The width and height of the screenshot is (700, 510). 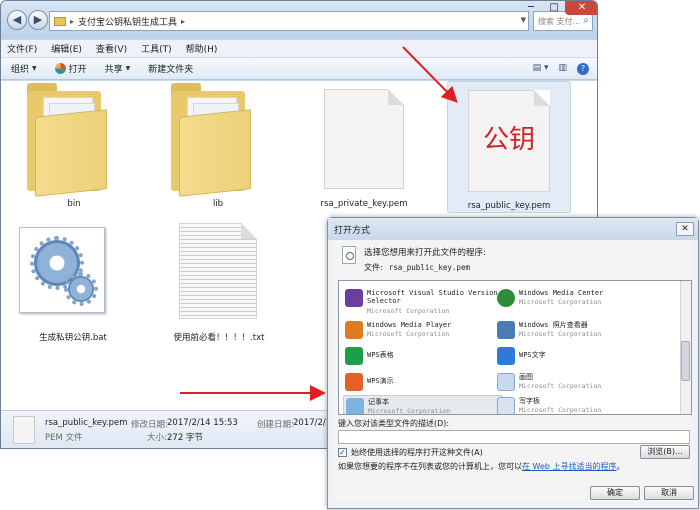 I want to click on program-item: 画图 Microsoft Corporation, so click(x=575, y=383).